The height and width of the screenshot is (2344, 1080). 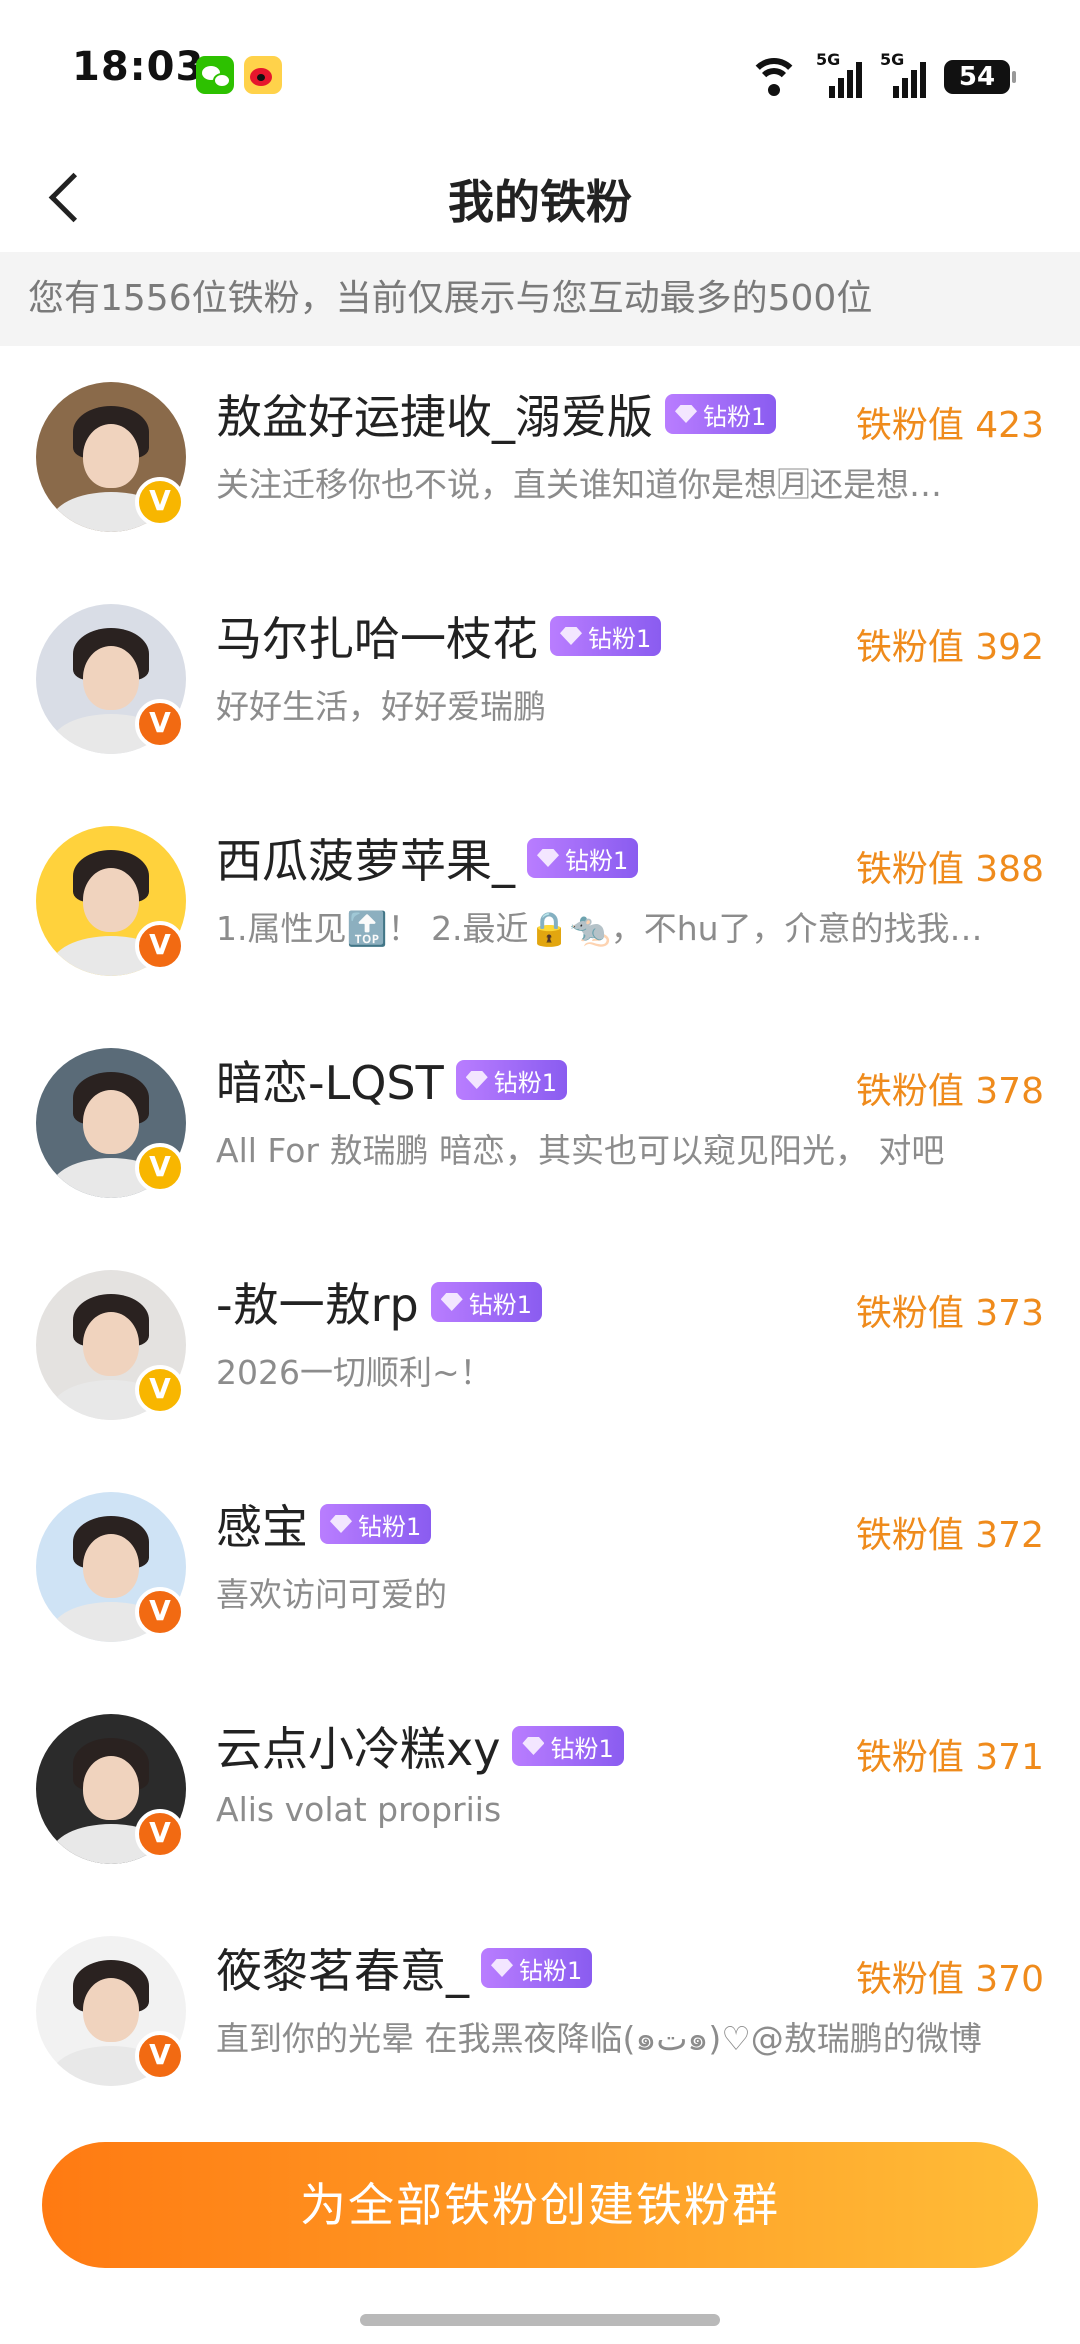 What do you see at coordinates (330, 1080) in the screenshot?
I see `fan-name: 暗恋-LQST` at bounding box center [330, 1080].